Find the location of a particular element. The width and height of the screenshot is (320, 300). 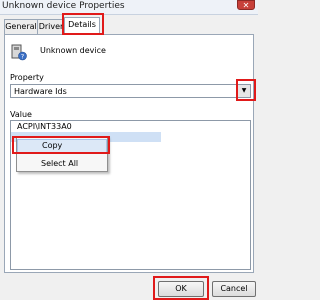

property-selected-value: Hardware Ids is located at coordinates (40, 91).